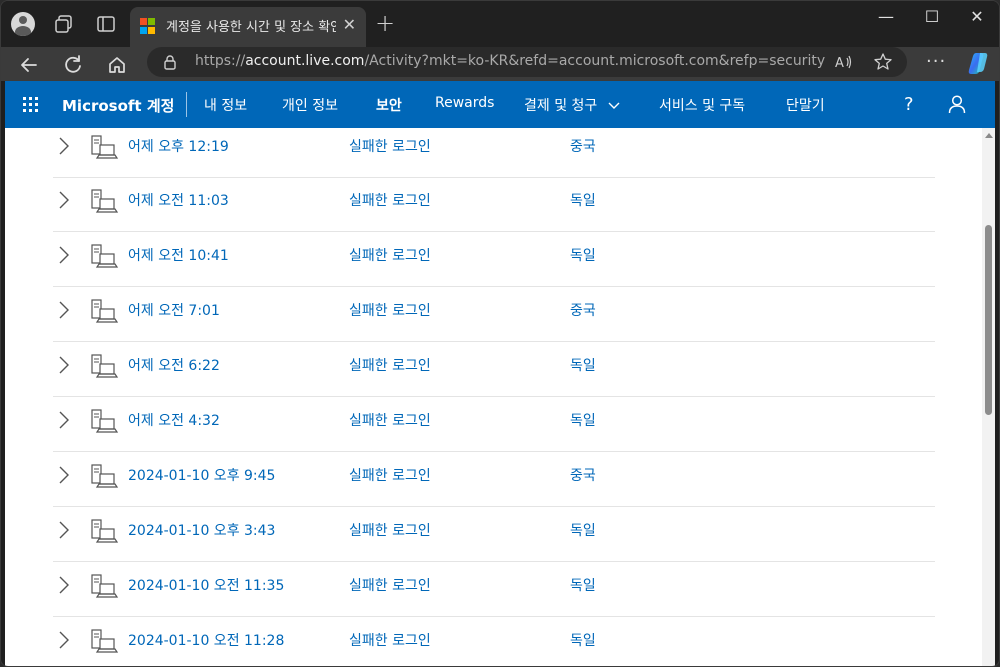  I want to click on nav-my-info: 내 정보, so click(225, 105).